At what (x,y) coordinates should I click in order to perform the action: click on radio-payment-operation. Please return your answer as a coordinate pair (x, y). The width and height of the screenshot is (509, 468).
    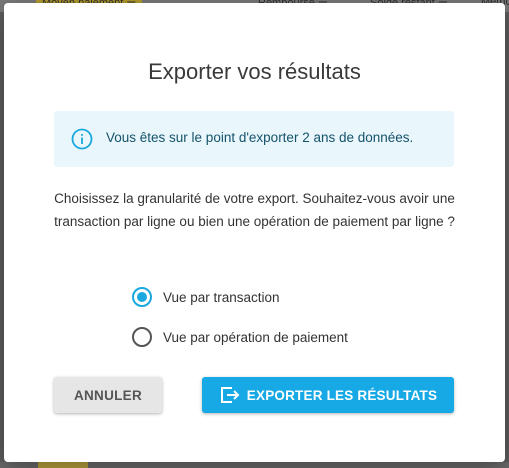
    Looking at the image, I should click on (142, 337).